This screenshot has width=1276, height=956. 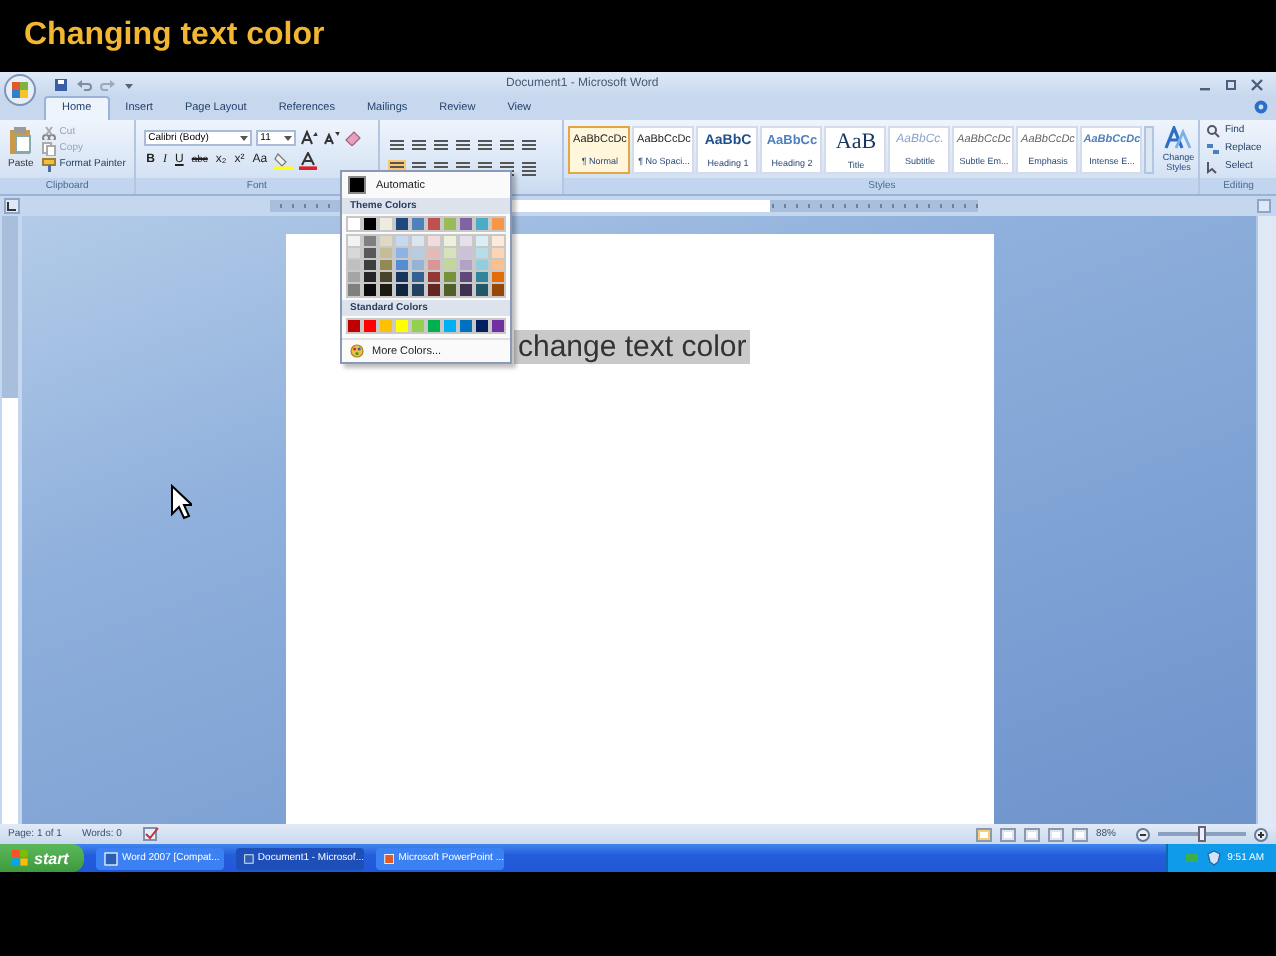 What do you see at coordinates (1055, 834) in the screenshot?
I see `outline-icon` at bounding box center [1055, 834].